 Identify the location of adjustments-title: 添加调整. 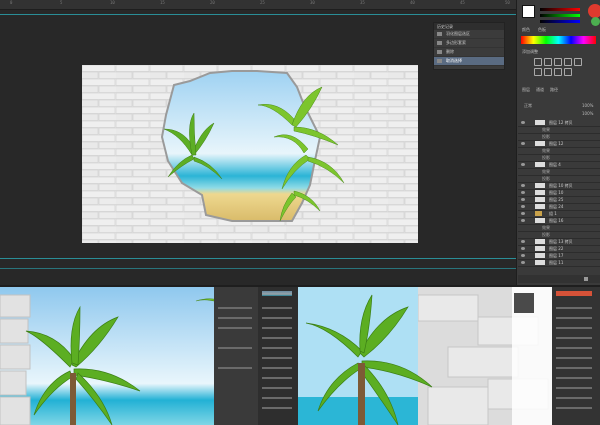
(530, 51).